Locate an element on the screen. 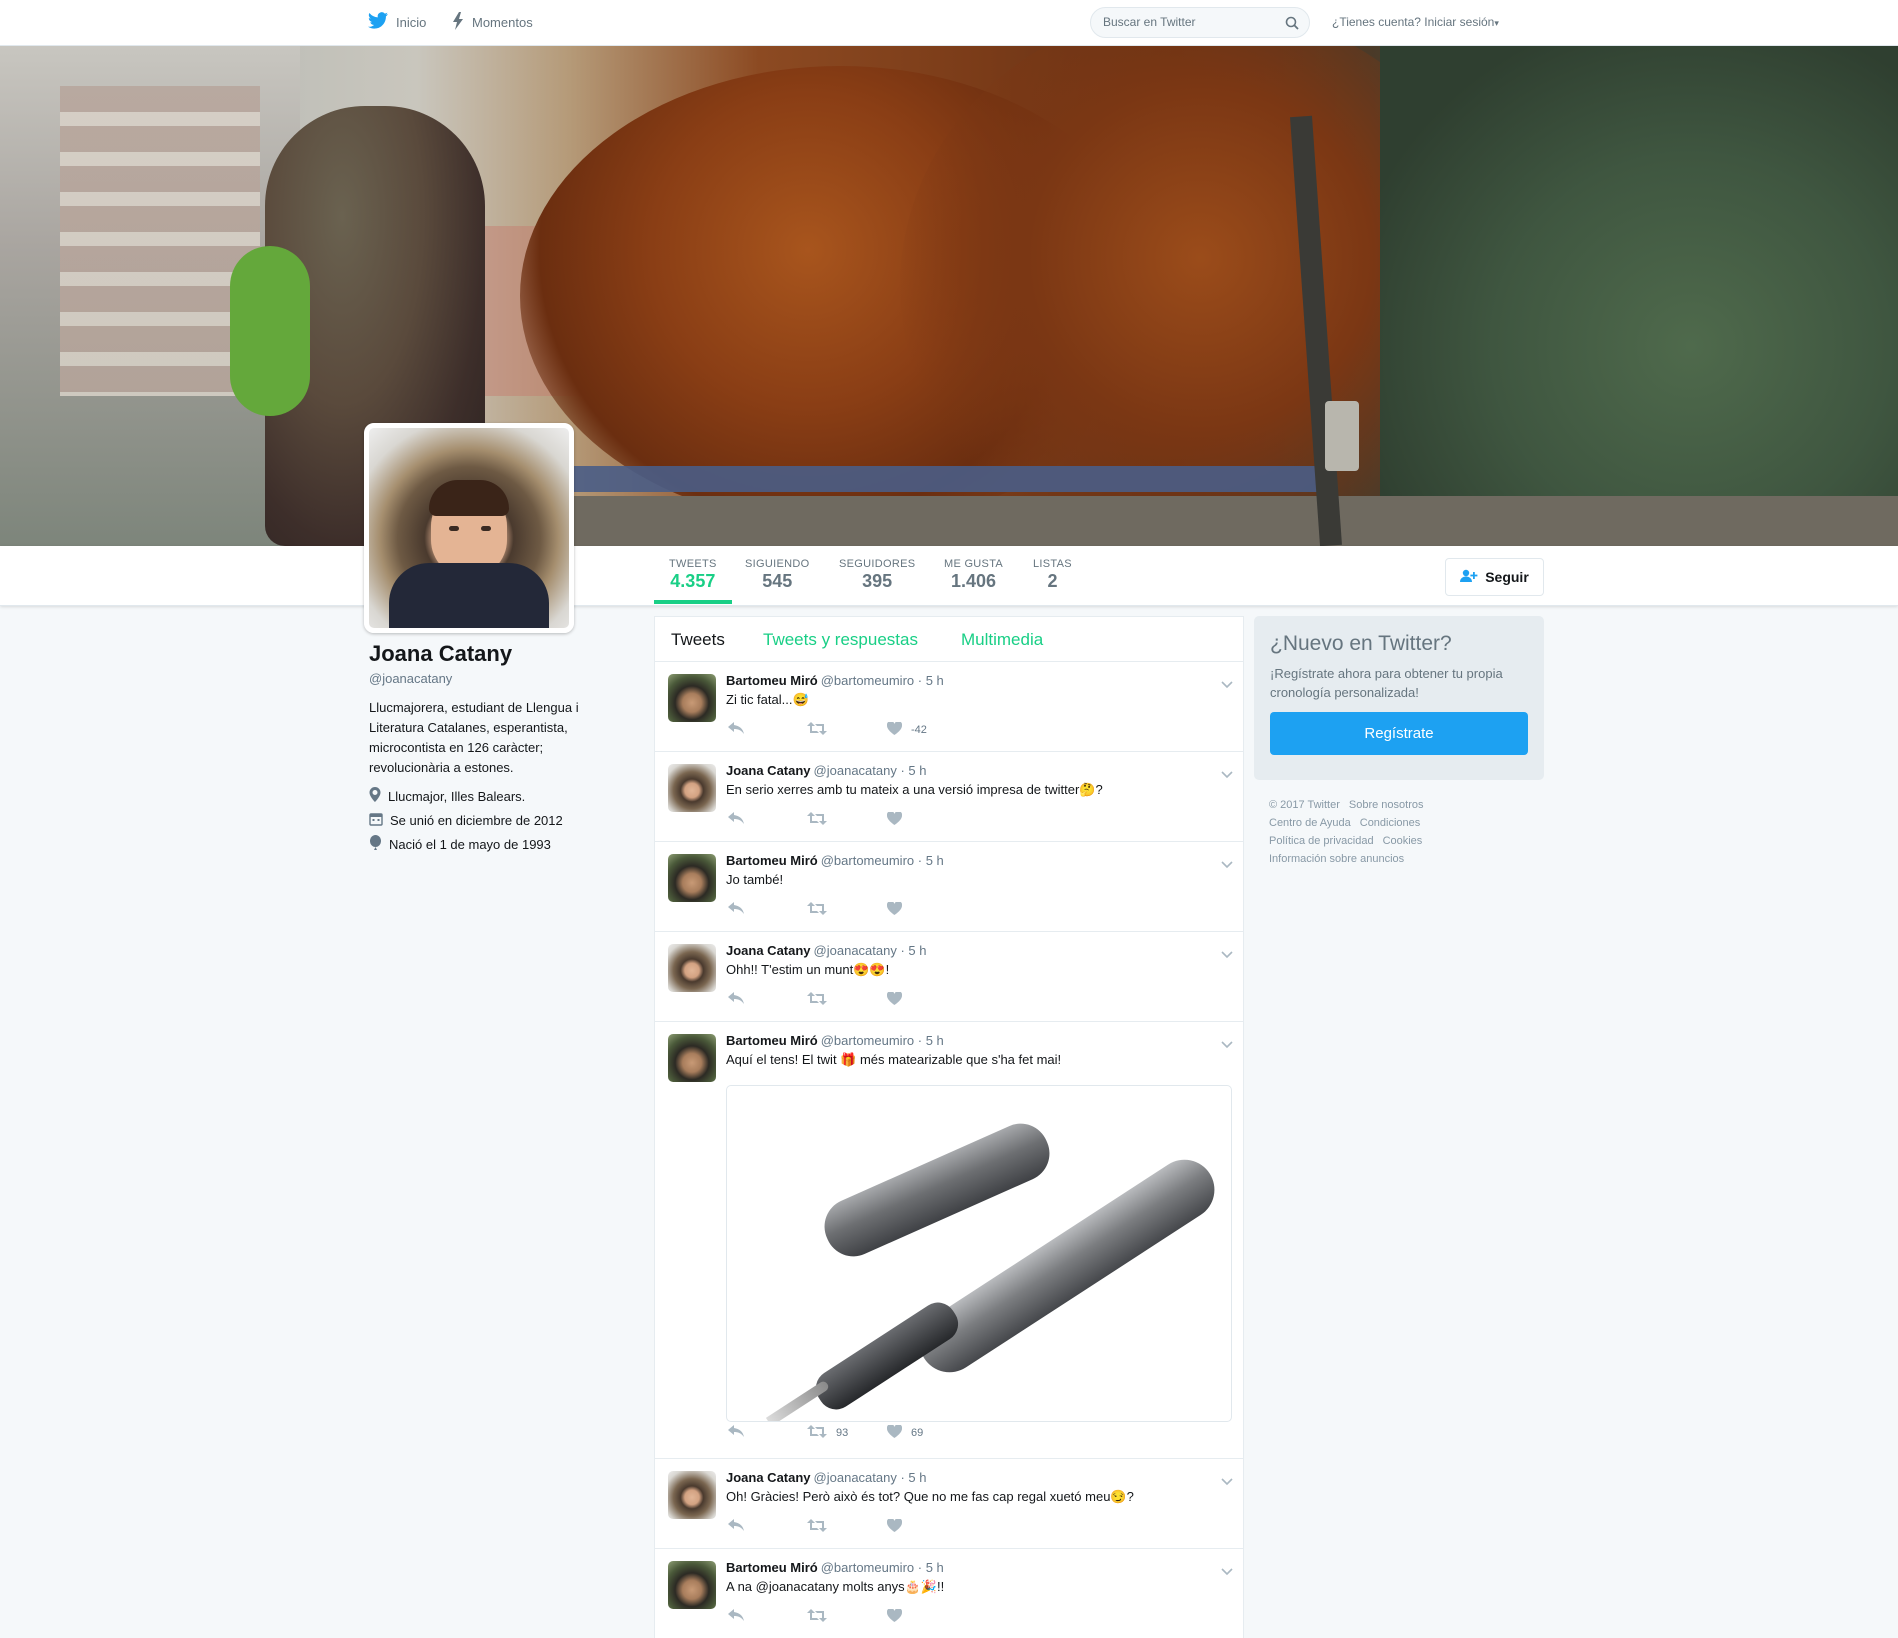  footer-link-cookies: Cookies is located at coordinates (1403, 841).